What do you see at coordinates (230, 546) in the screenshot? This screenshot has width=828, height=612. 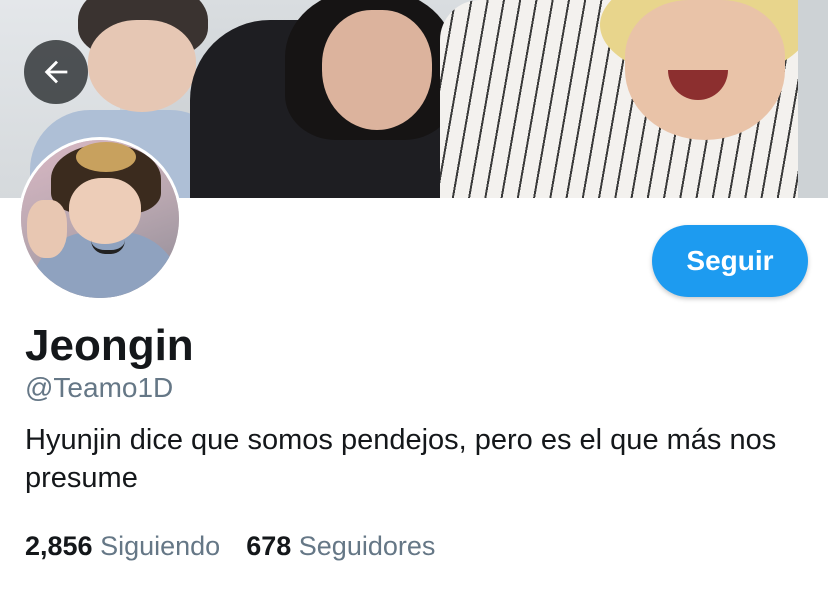 I see `profile-stats: 2,856 Siguiendo 678 Seguidores` at bounding box center [230, 546].